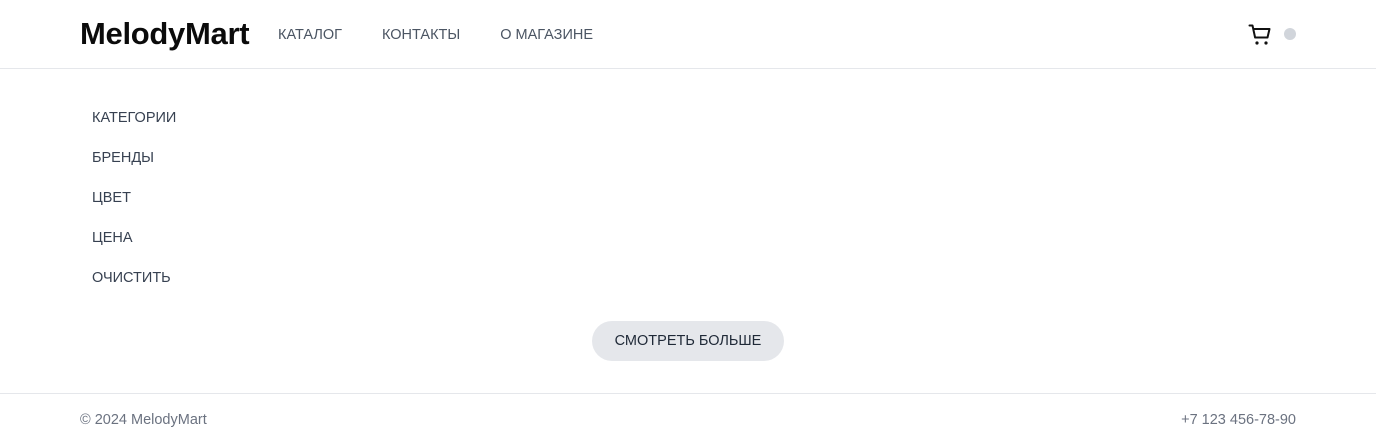  I want to click on filter-categories: КАТЕГОРИИ, so click(134, 129).